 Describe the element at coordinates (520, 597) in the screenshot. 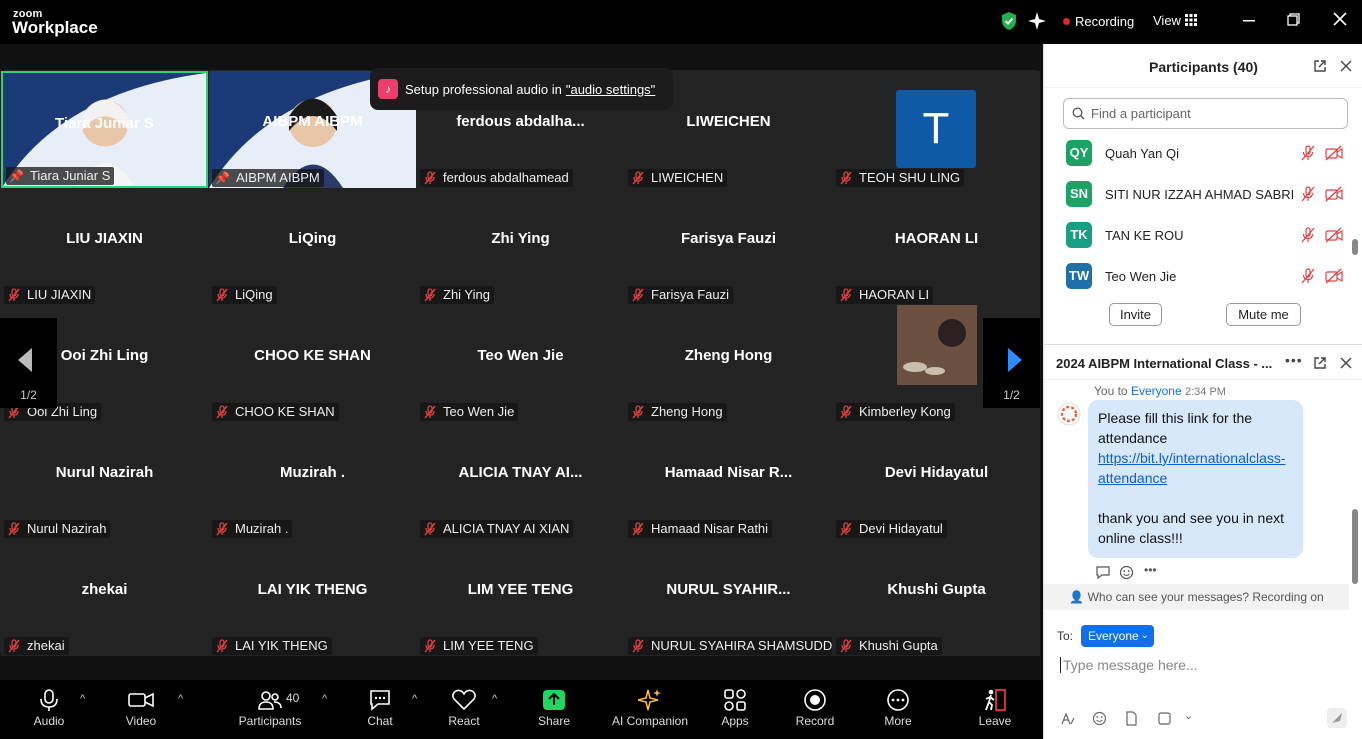

I see `participant-tile: LIM YEE TENG LIM YEE TENG` at that location.